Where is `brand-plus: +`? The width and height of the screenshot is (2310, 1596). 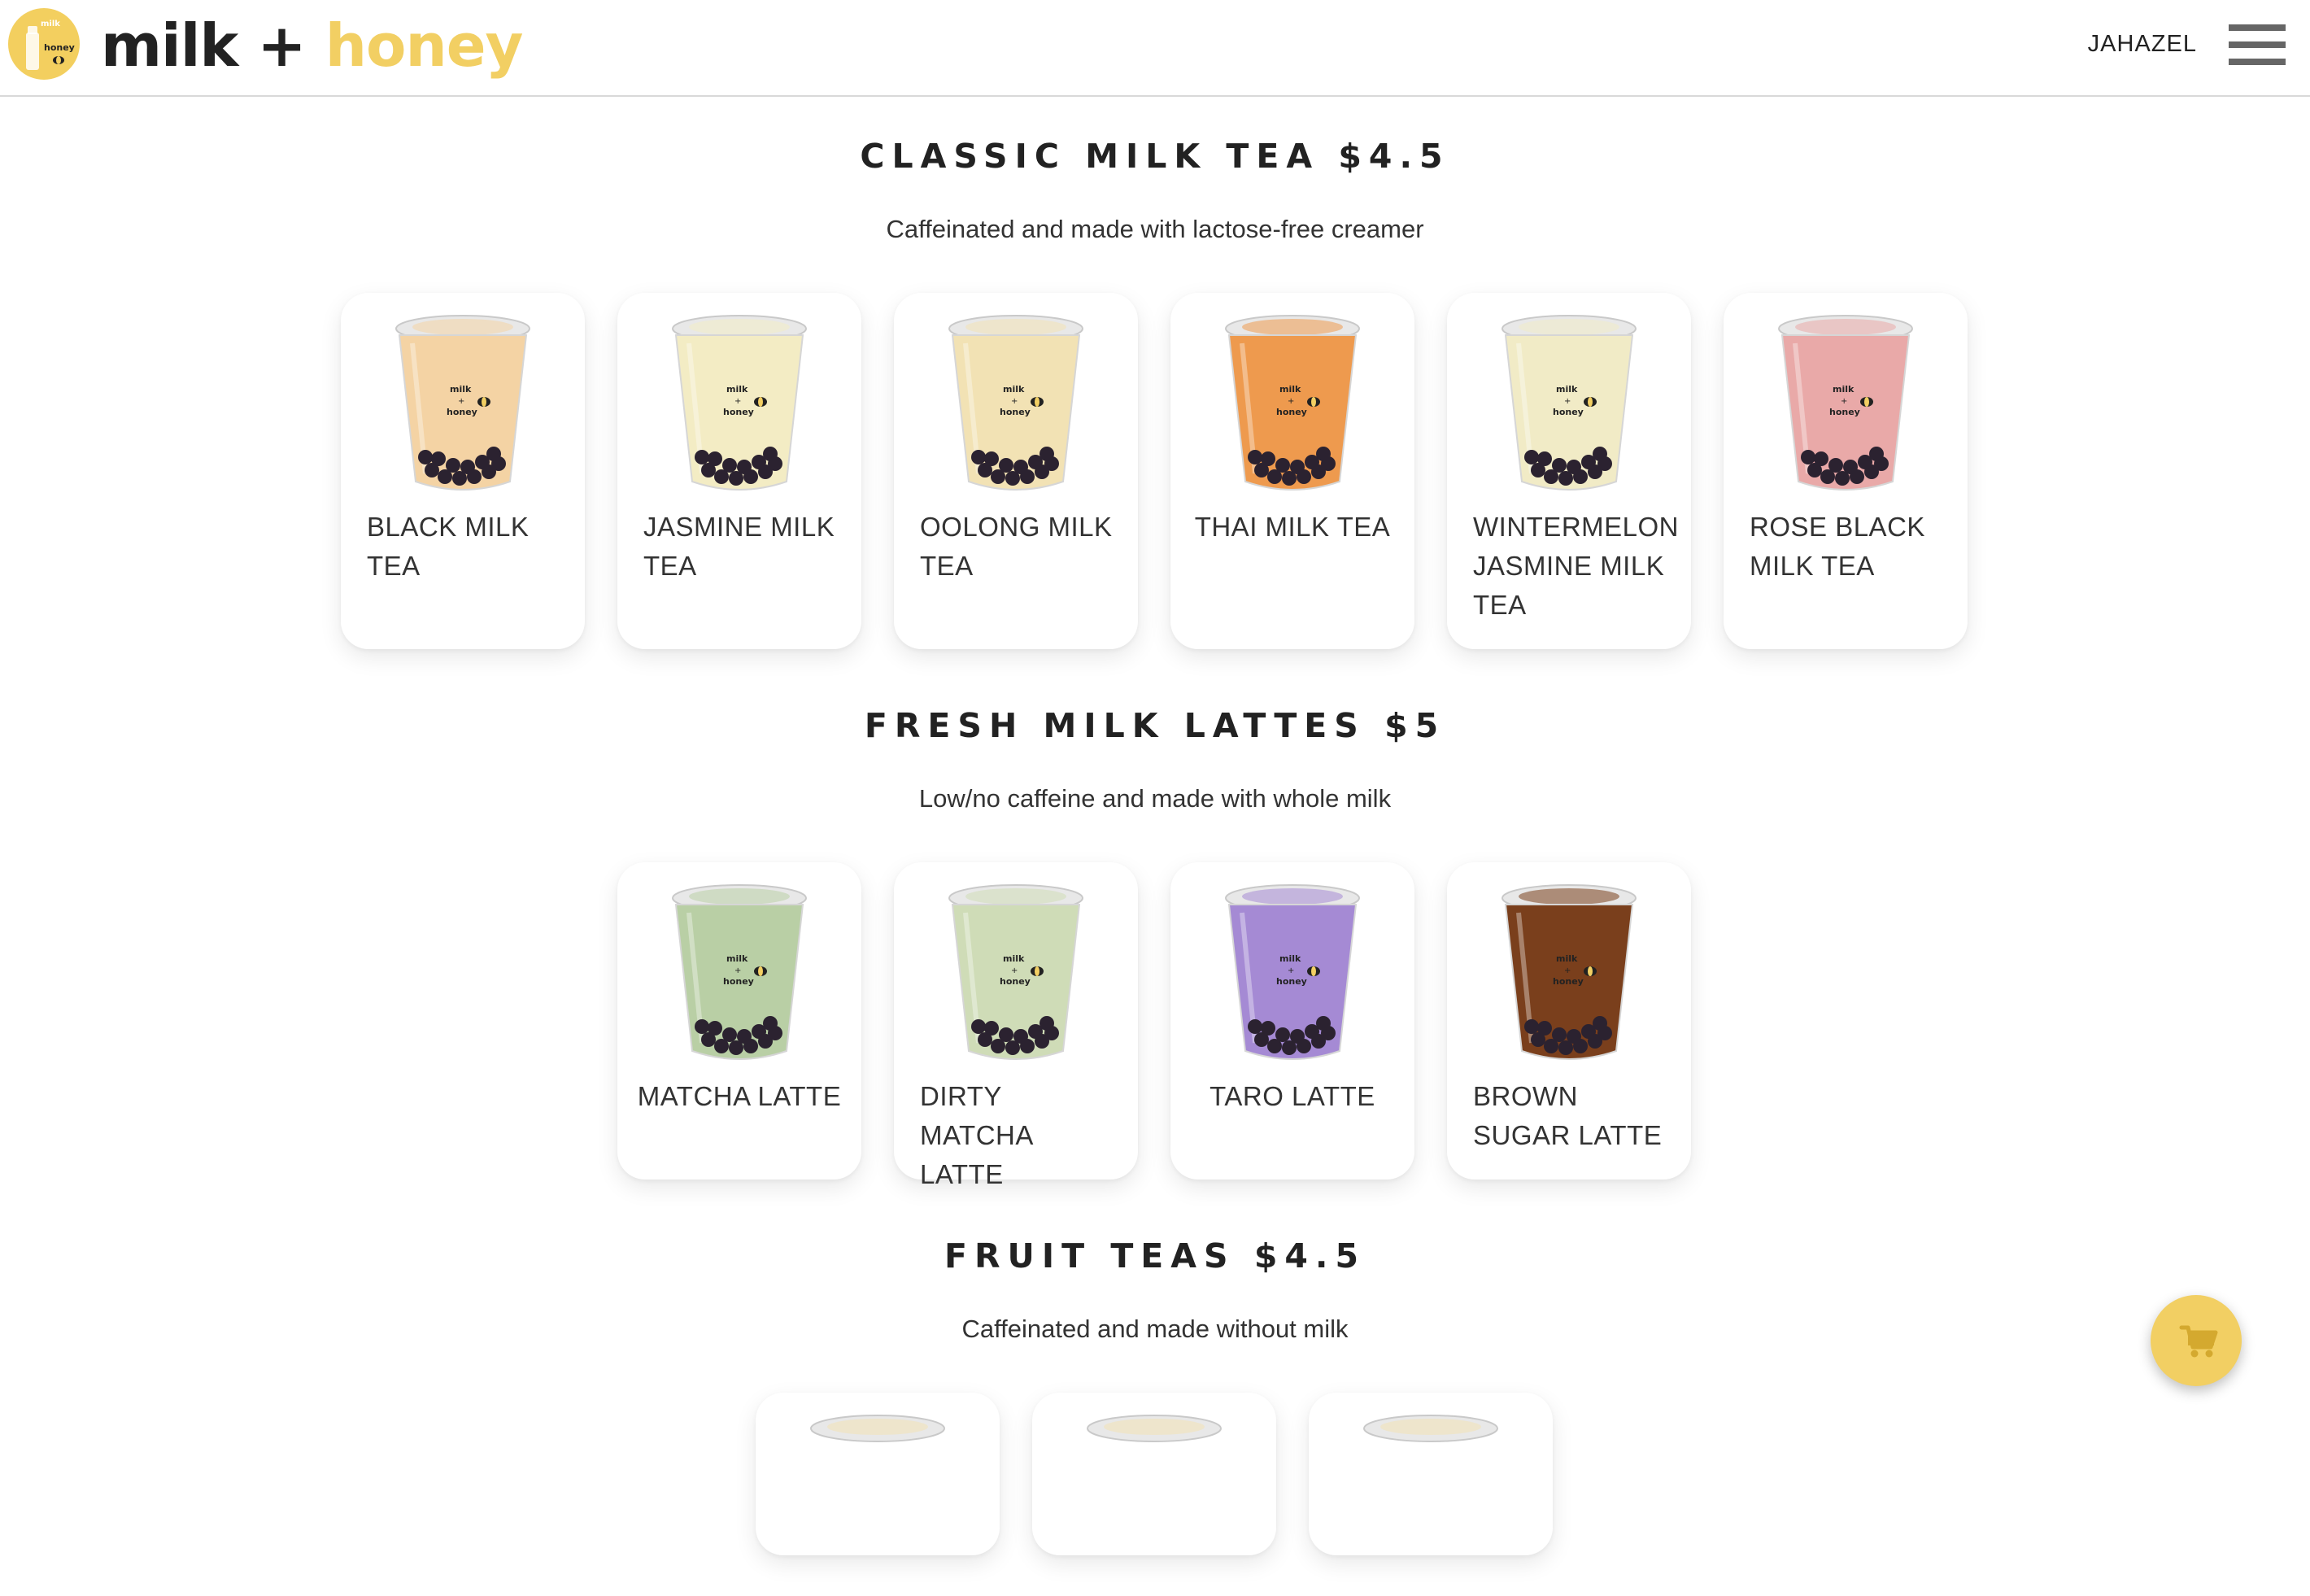 brand-plus: + is located at coordinates (281, 45).